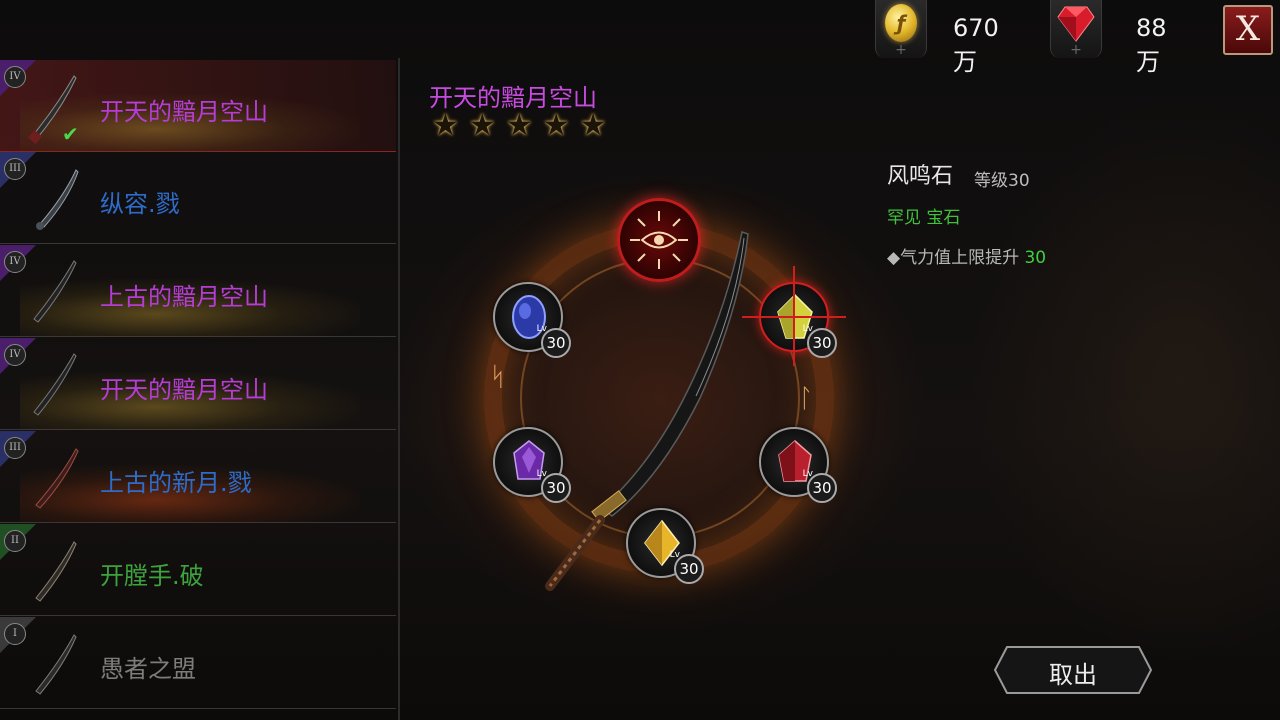 This screenshot has height=720, width=1280. I want to click on equipped-check-icon: ✔, so click(70, 134).